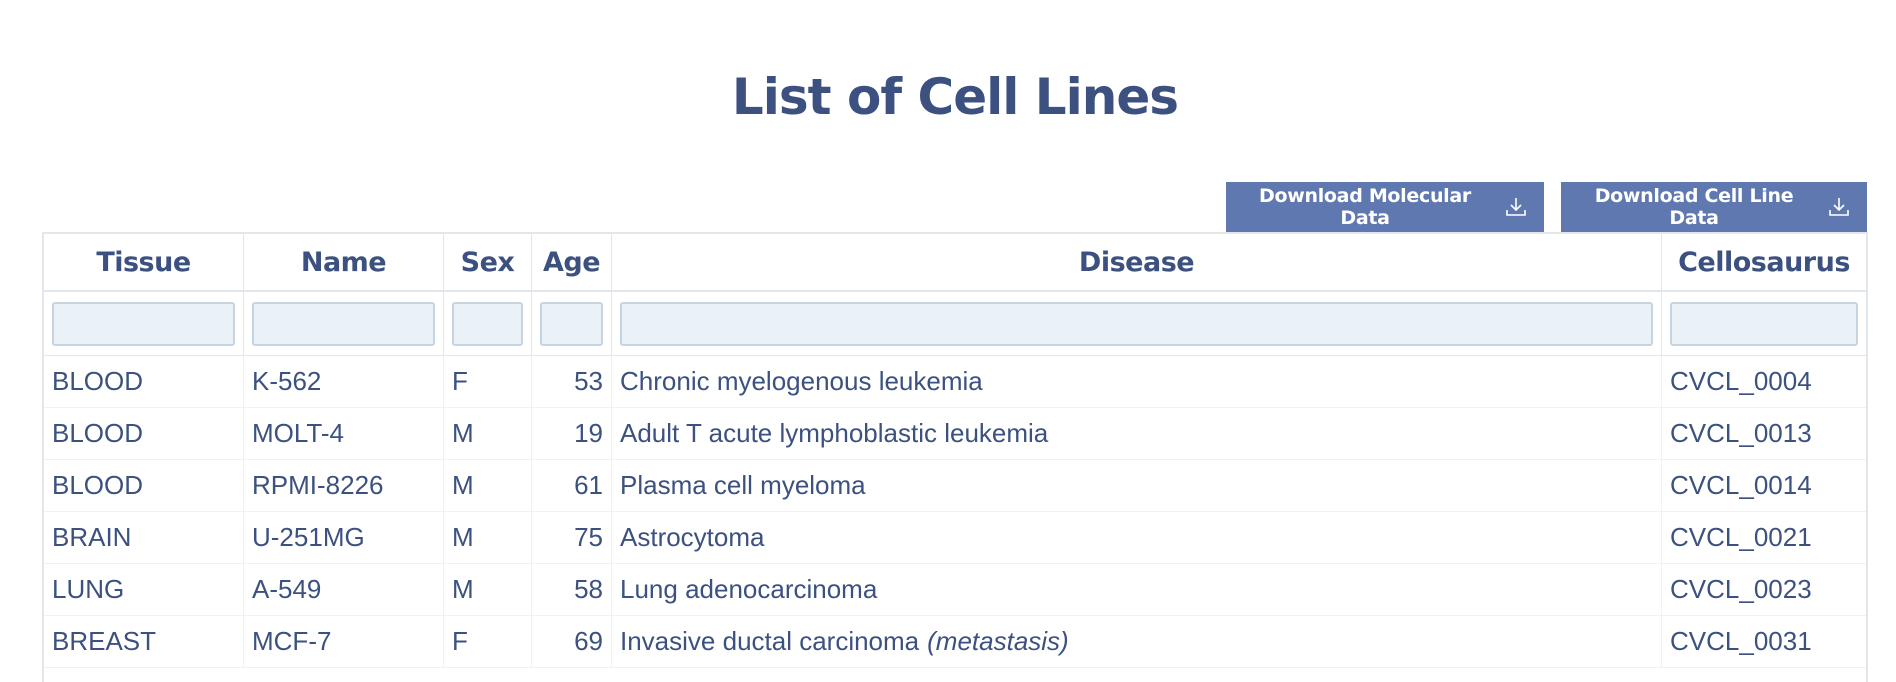  Describe the element at coordinates (572, 434) in the screenshot. I see `age-cell: 19` at that location.